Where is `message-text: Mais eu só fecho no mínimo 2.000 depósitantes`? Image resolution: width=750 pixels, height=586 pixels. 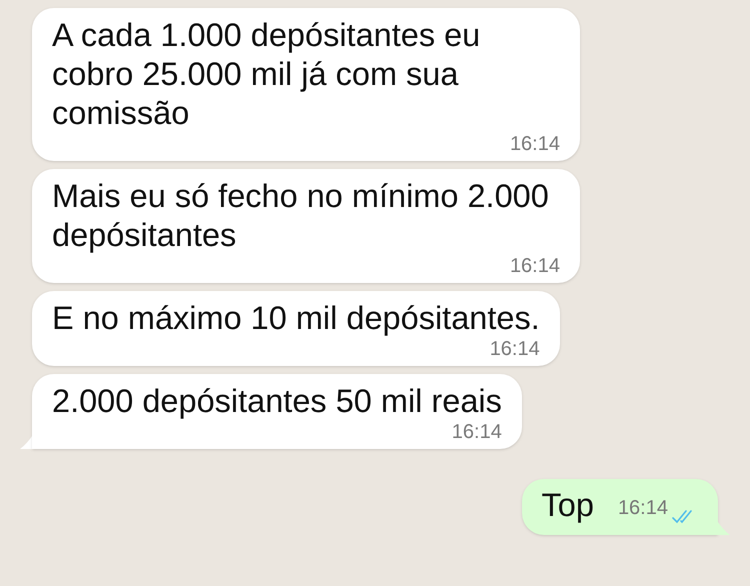
message-text: Mais eu só fecho no mínimo 2.000 depósitantes is located at coordinates (301, 216).